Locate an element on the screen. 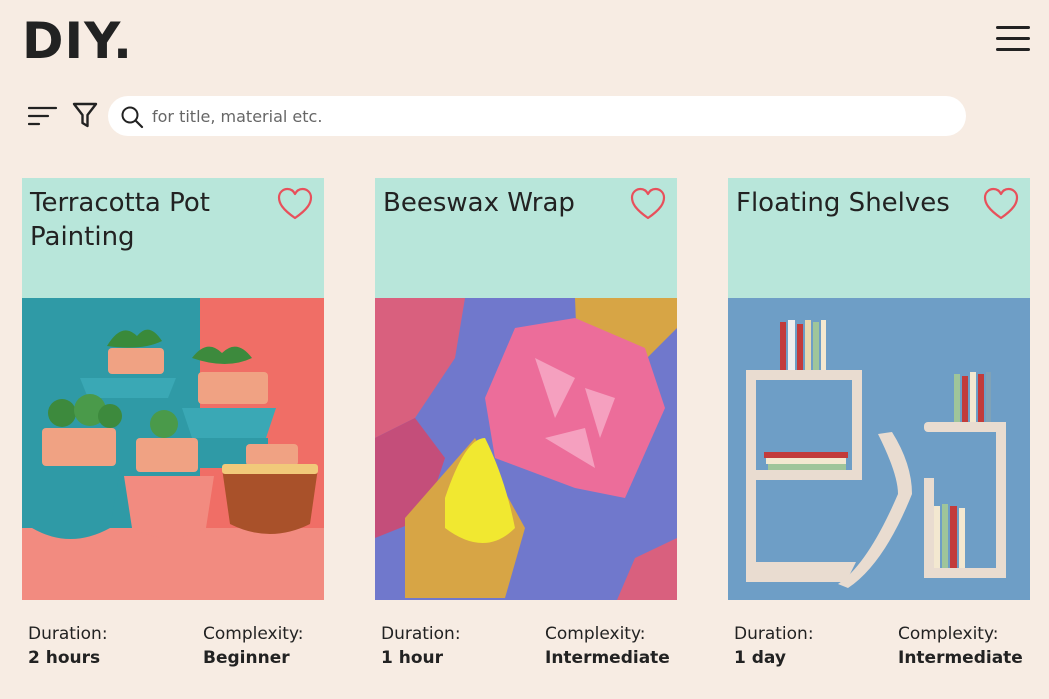 The height and width of the screenshot is (699, 1049). card-header: Terracotta Pot Painting is located at coordinates (173, 238).